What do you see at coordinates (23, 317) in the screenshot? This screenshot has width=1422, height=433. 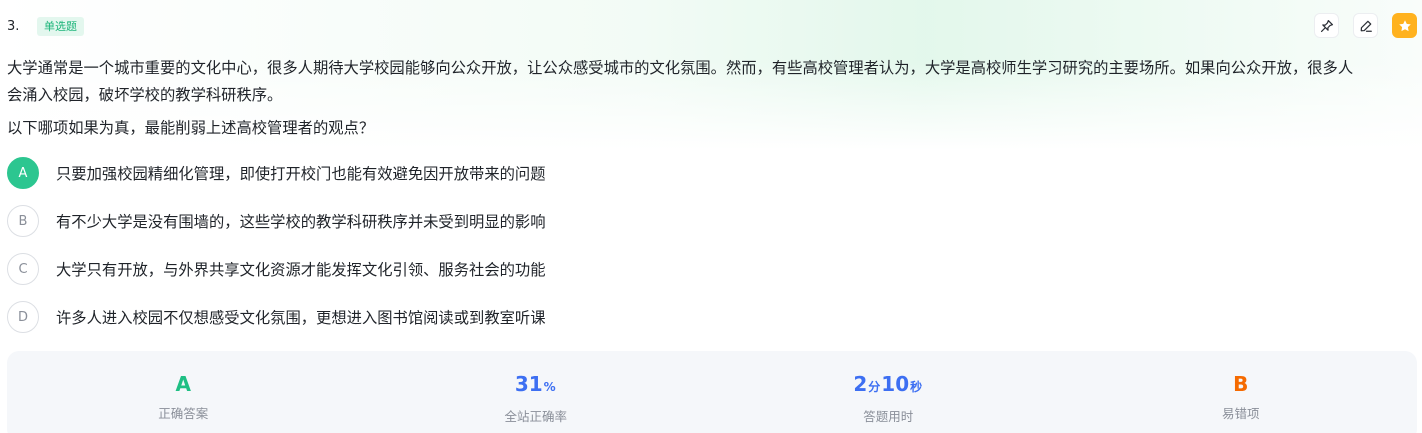 I see `option-letter: D` at bounding box center [23, 317].